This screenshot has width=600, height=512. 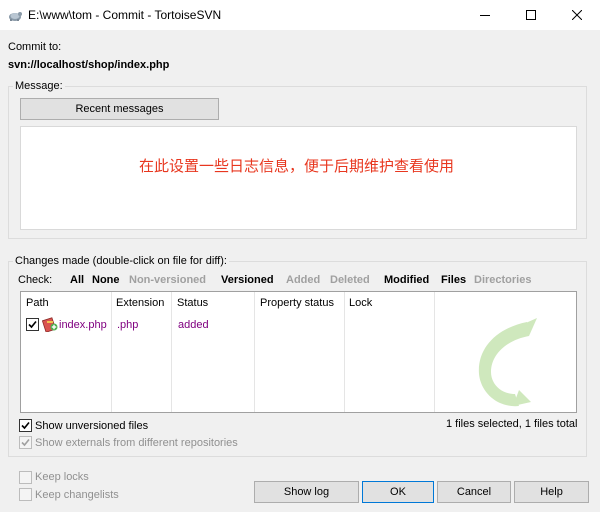 What do you see at coordinates (190, 303) in the screenshot?
I see `column-status: Status` at bounding box center [190, 303].